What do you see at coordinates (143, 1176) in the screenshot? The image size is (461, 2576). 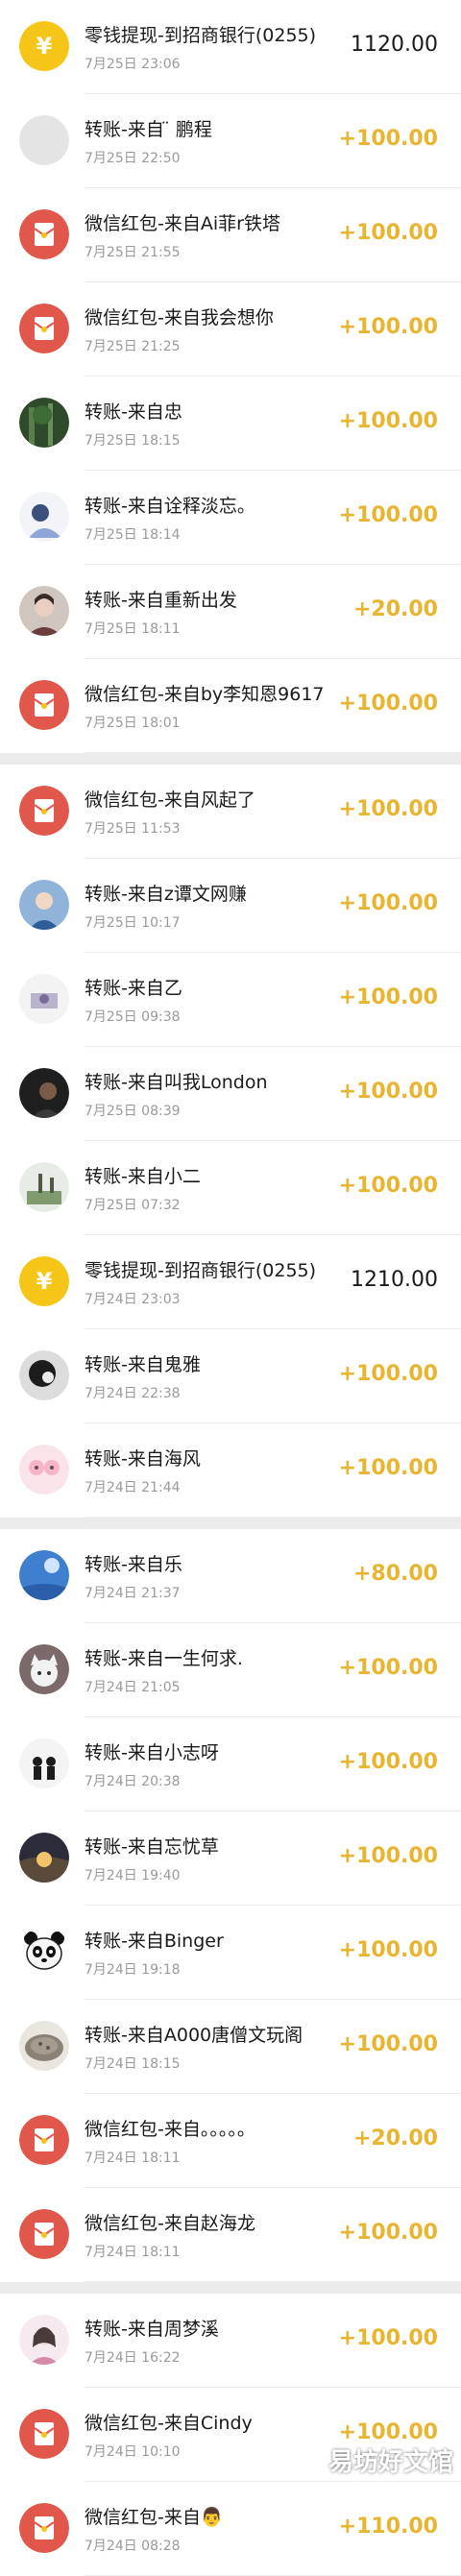 I see `transaction-title: 转账-来自小二` at bounding box center [143, 1176].